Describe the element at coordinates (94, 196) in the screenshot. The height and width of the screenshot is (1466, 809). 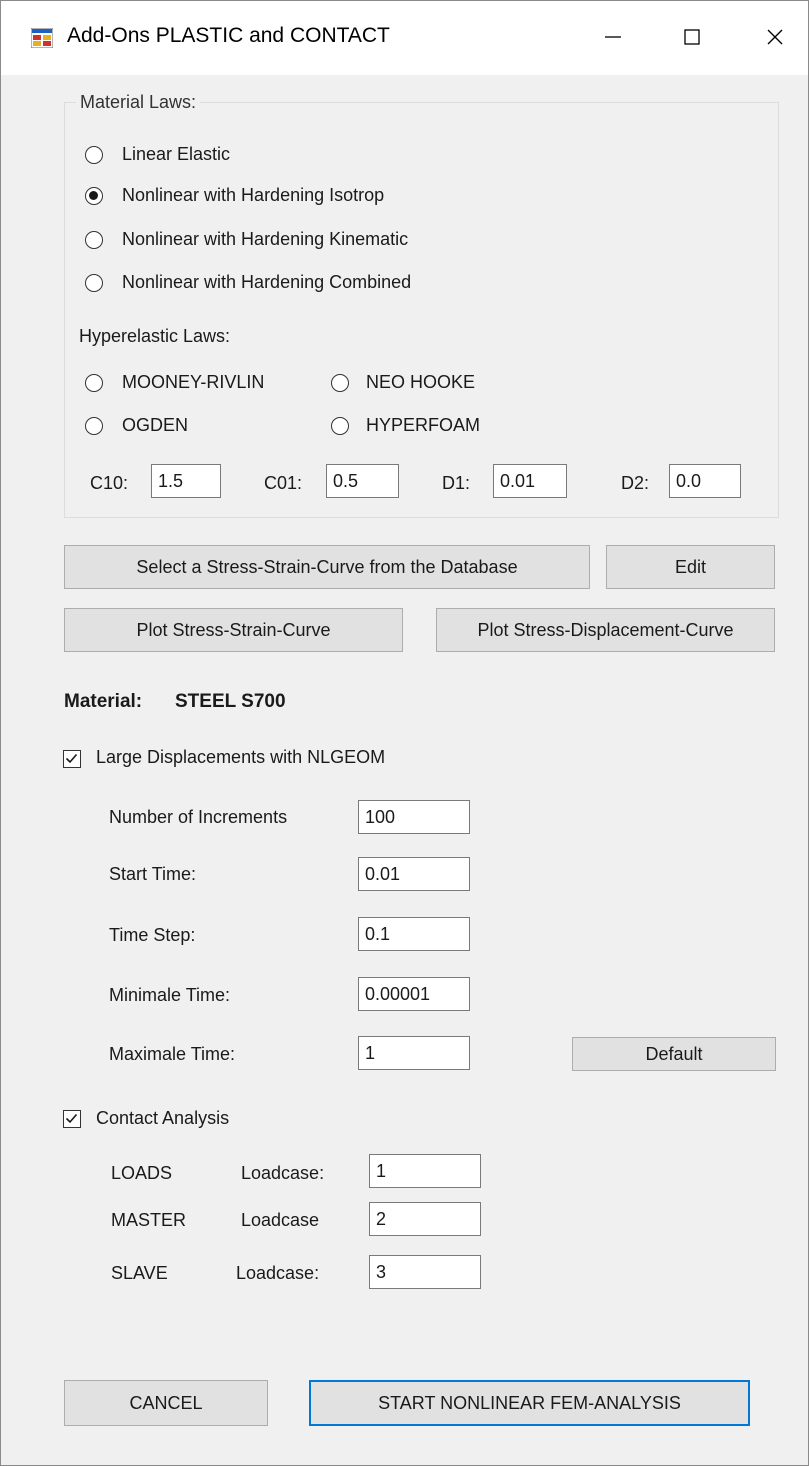
I see `radio-hardening-isotrop` at that location.